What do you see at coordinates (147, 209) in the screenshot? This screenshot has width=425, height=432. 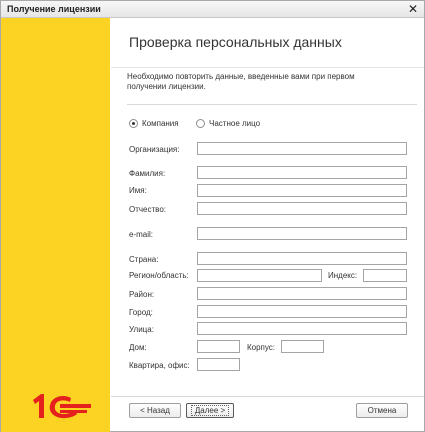 I see `patronymic-label: Отчество:` at bounding box center [147, 209].